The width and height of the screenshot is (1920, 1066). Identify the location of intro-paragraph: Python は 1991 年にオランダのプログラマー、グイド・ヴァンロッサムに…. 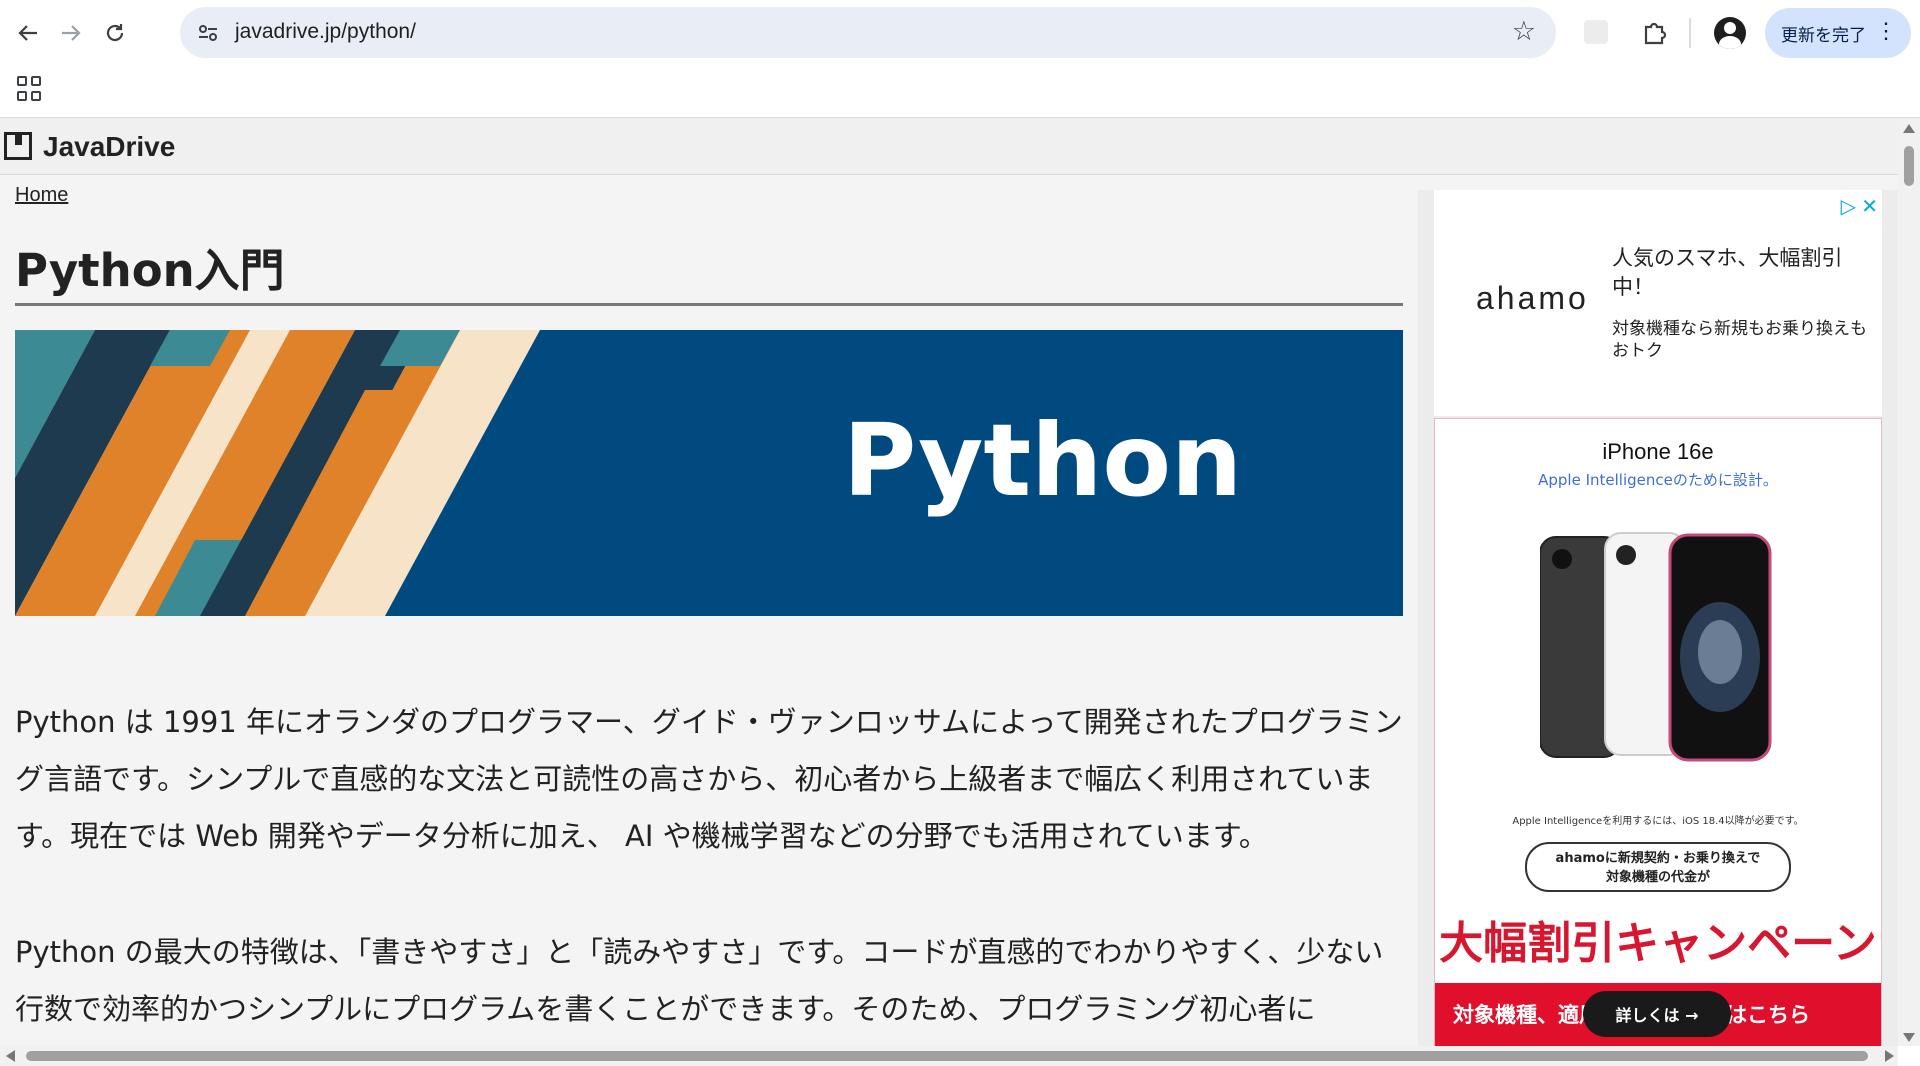
(709, 779).